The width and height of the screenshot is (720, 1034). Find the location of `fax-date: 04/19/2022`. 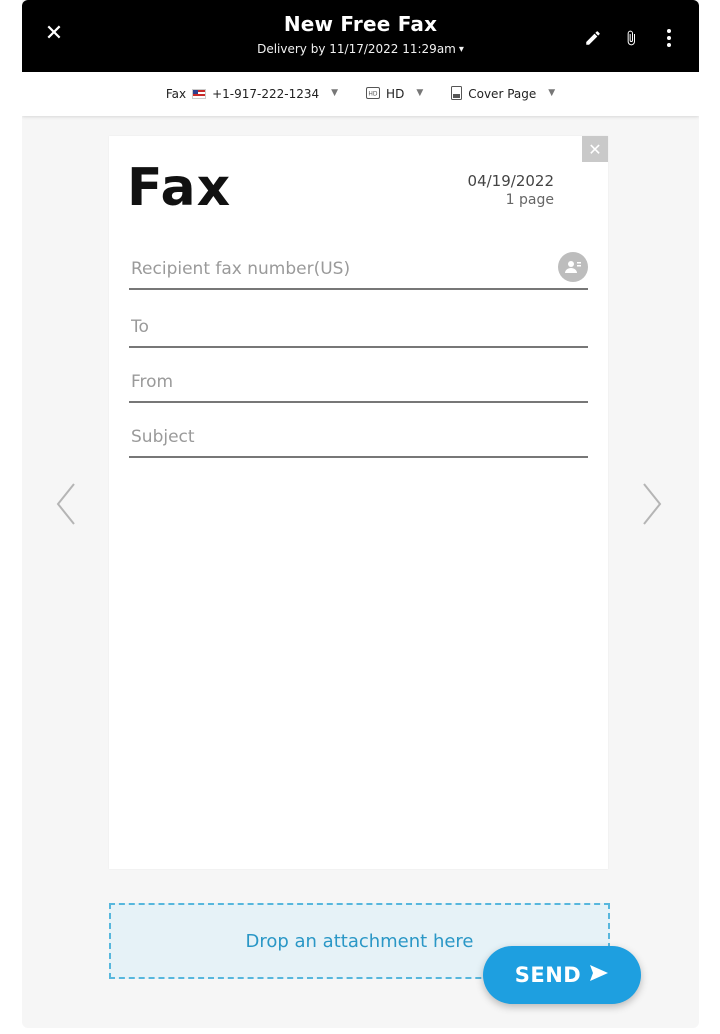

fax-date: 04/19/2022 is located at coordinates (510, 181).